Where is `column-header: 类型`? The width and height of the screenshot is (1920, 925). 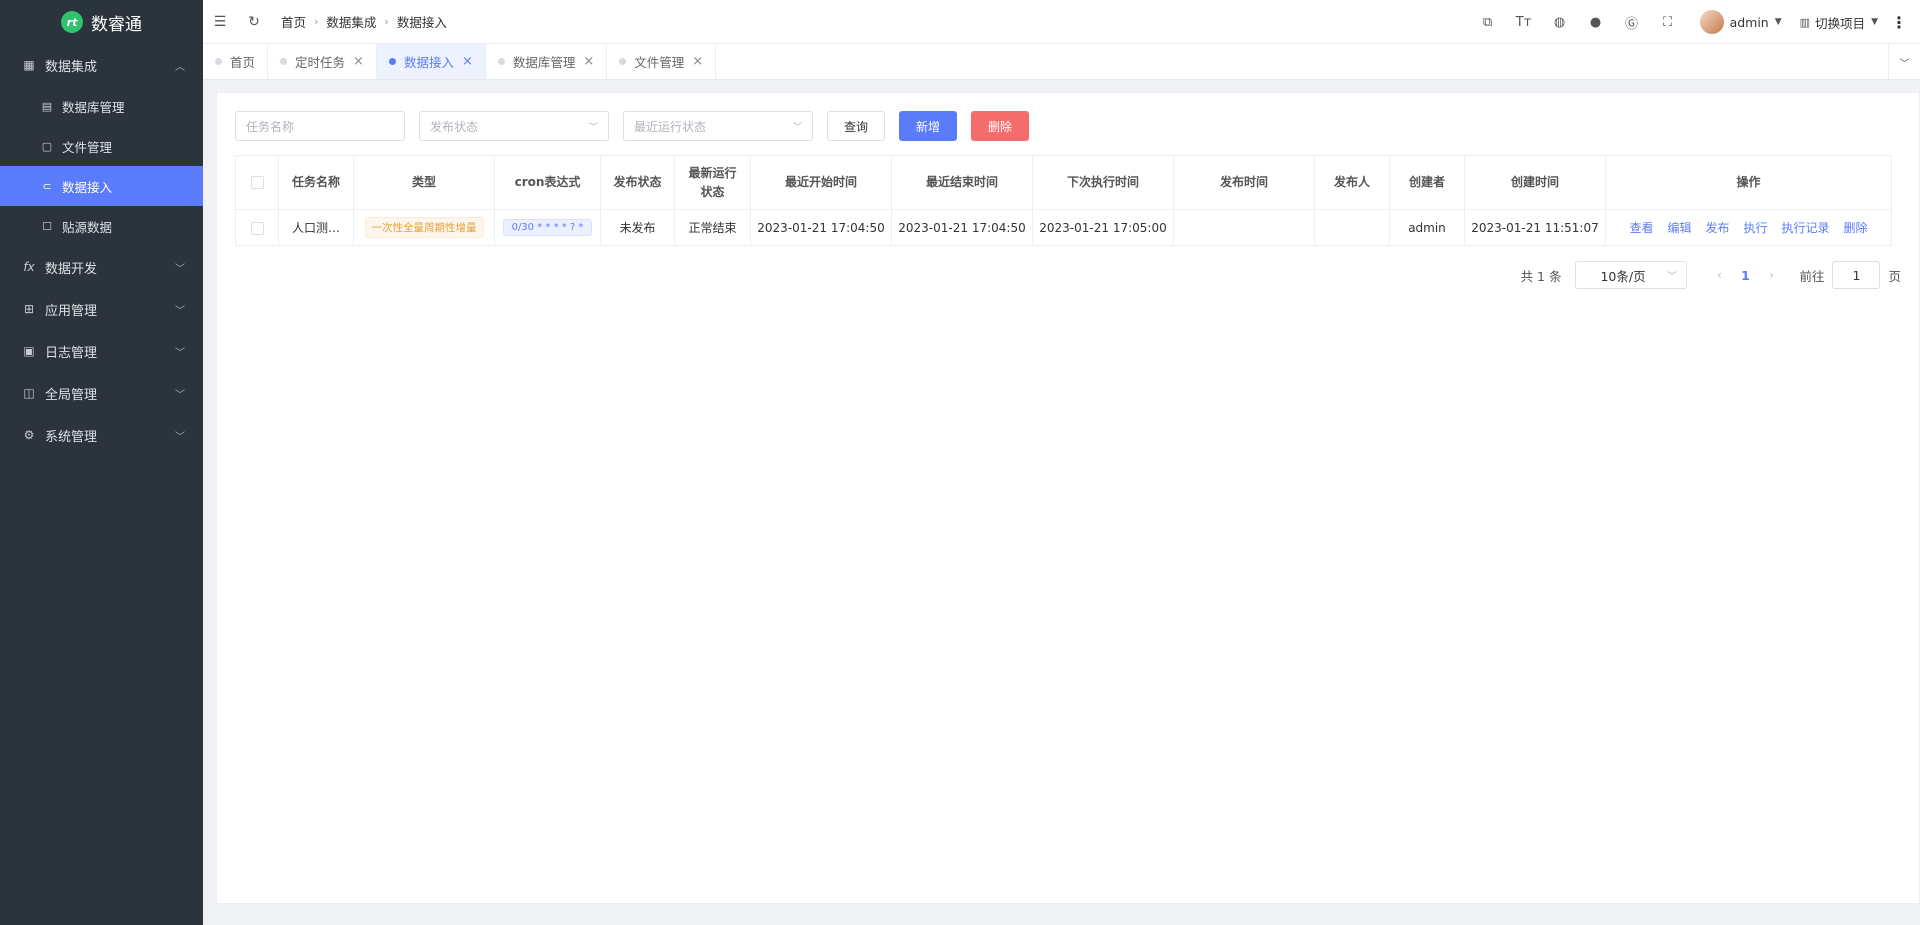
column-header: 类型 is located at coordinates (424, 182).